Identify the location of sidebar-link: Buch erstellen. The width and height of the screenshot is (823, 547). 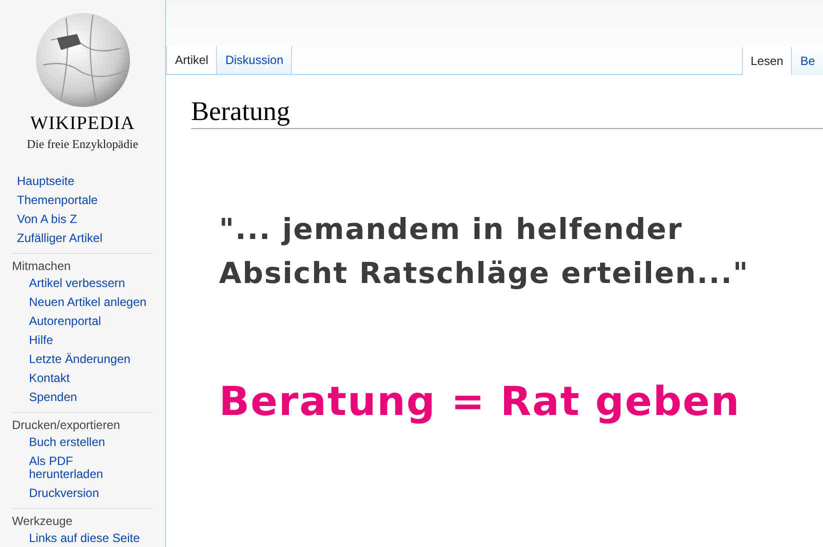
(67, 442).